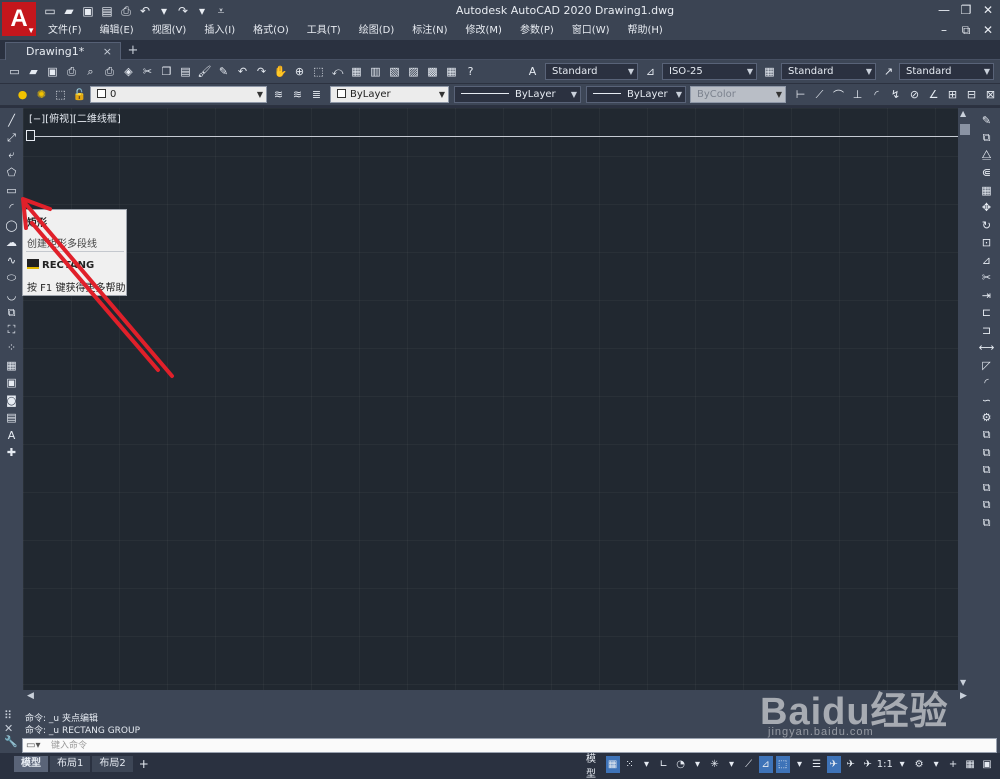 This screenshot has width=1000, height=779. What do you see at coordinates (90, 71) in the screenshot?
I see `print-preview-icon: ⌕` at bounding box center [90, 71].